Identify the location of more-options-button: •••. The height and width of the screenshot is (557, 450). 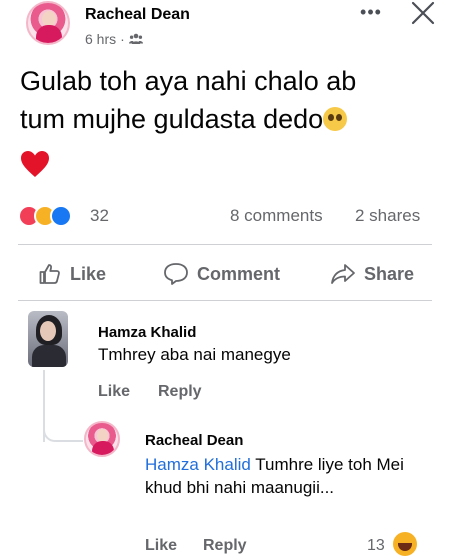
(371, 12).